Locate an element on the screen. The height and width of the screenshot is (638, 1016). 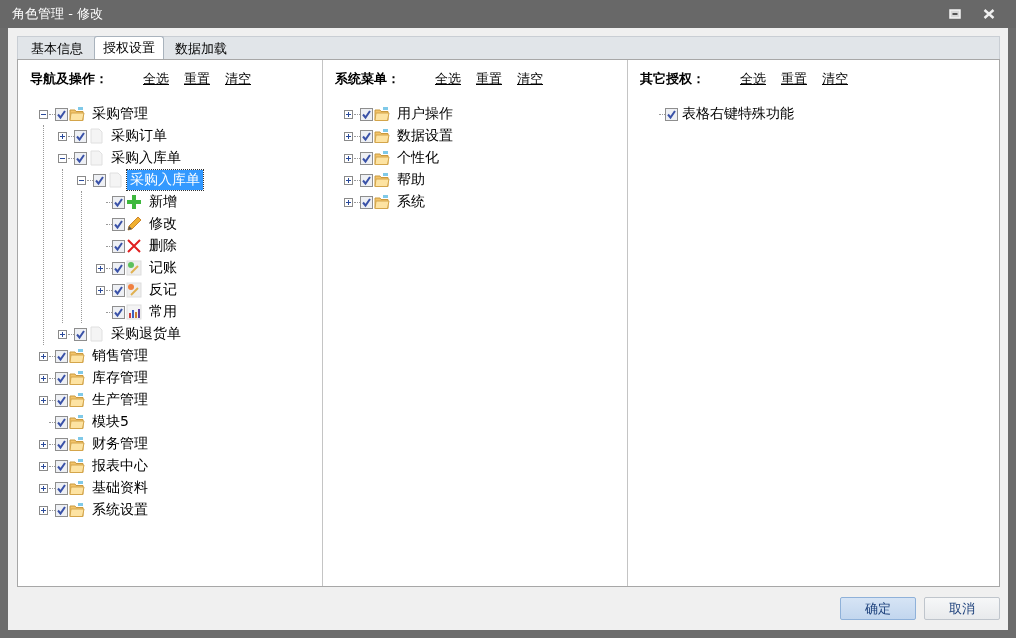
tree-item: 基础资料 is located at coordinates (120, 488).